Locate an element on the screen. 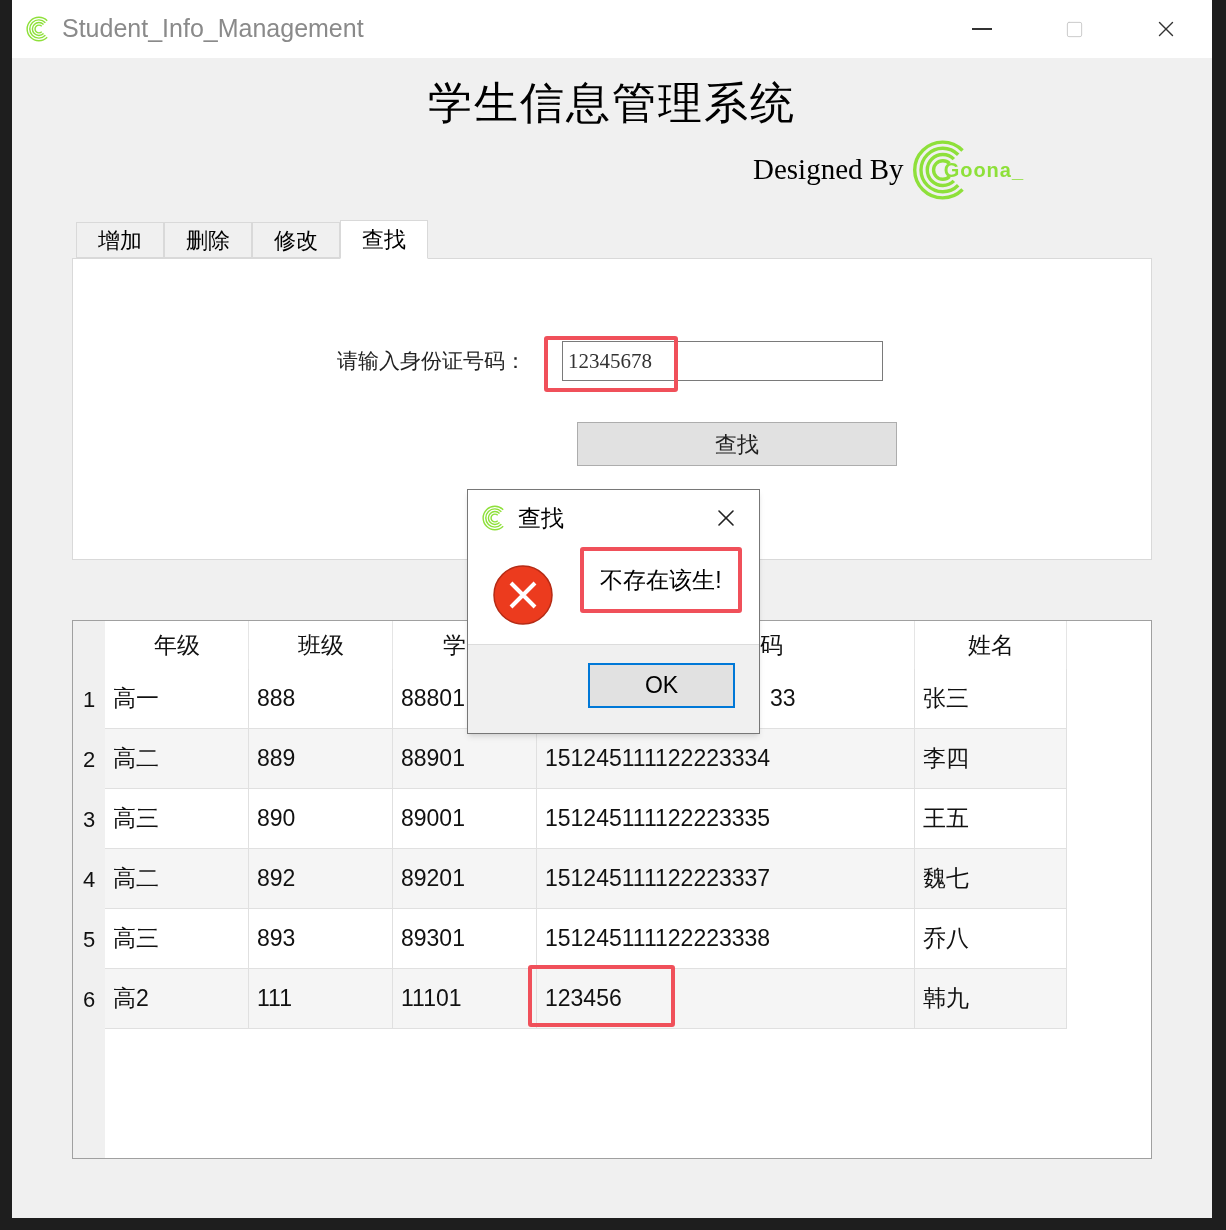  table-cell-text: 89001 is located at coordinates (433, 819).